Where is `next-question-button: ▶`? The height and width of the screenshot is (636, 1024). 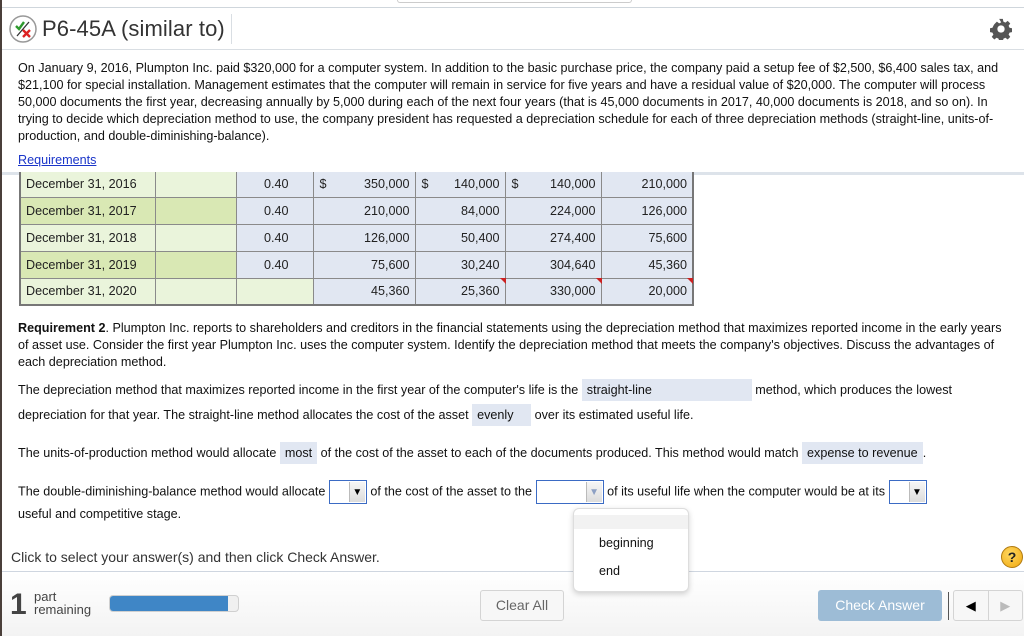
next-question-button: ▶ is located at coordinates (1006, 605).